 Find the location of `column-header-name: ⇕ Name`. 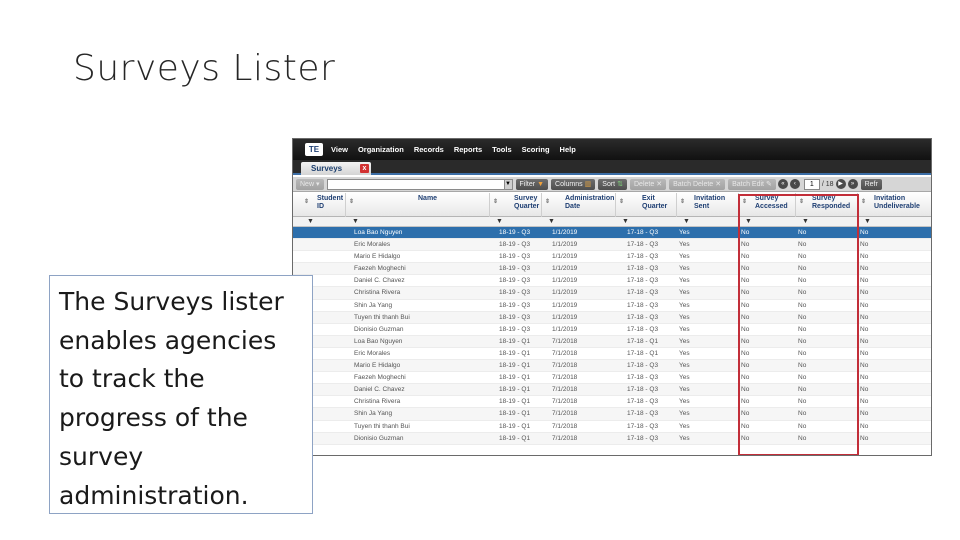

column-header-name: ⇕ Name is located at coordinates (418, 205).